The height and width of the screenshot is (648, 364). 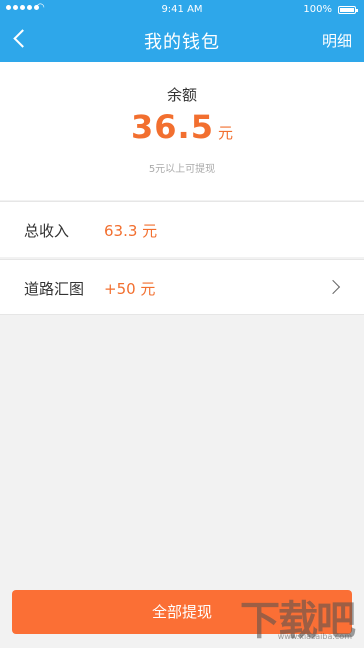 I want to click on chevron-right-icon, so click(x=333, y=287).